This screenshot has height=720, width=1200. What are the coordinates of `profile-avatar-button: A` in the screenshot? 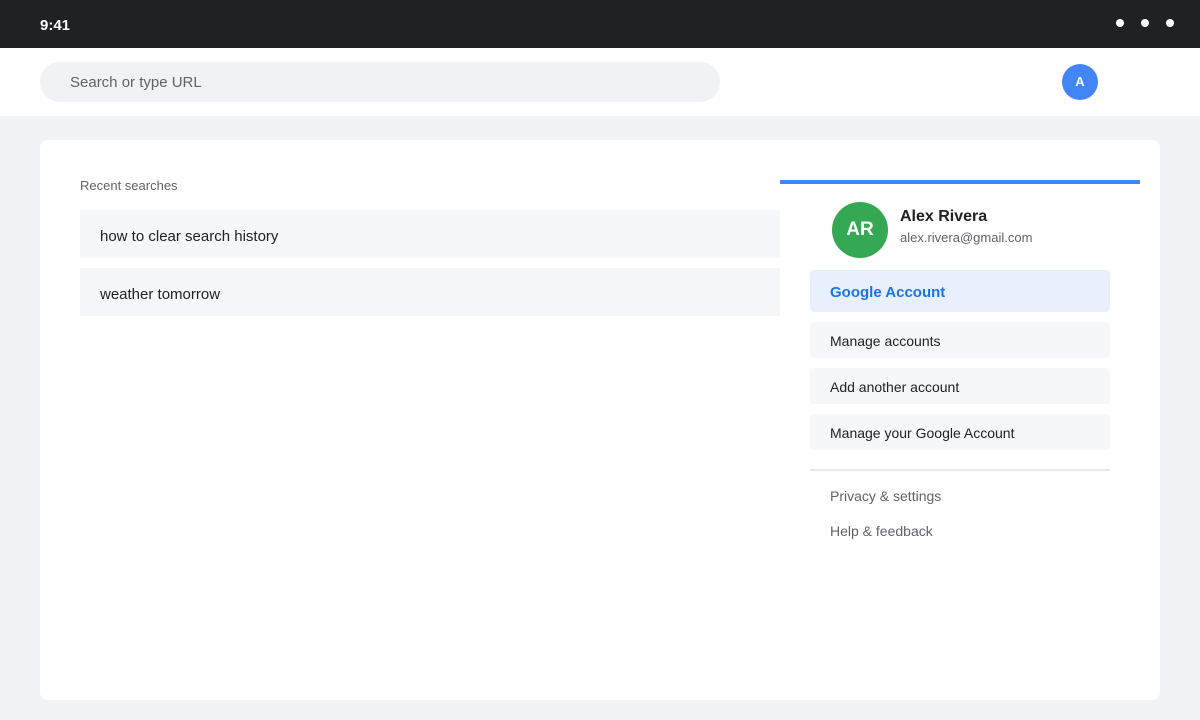 It's located at (1080, 82).